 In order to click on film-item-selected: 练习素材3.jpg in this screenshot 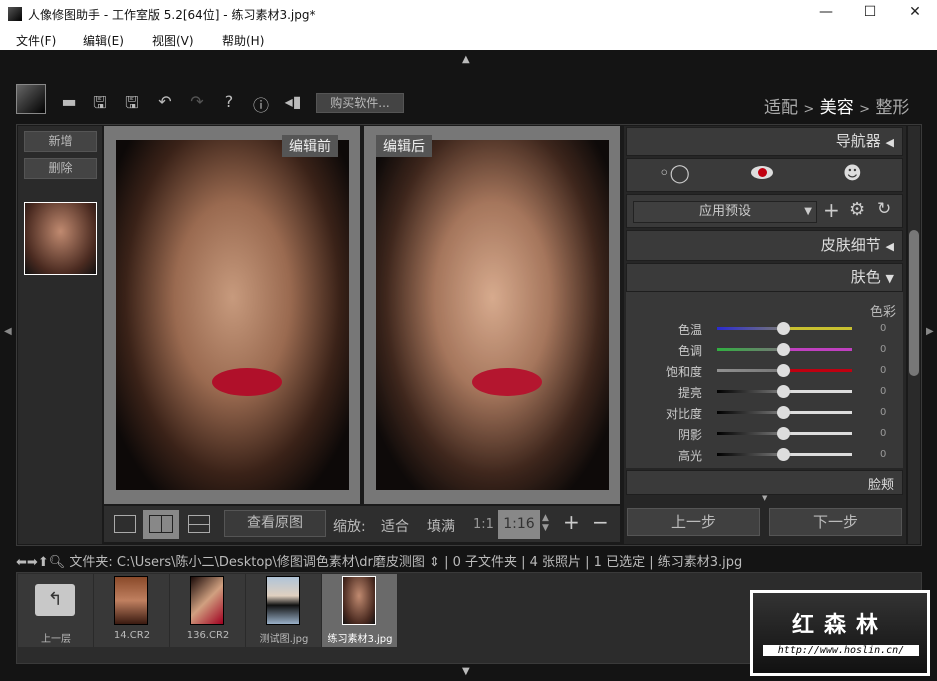, I will do `click(360, 610)`.